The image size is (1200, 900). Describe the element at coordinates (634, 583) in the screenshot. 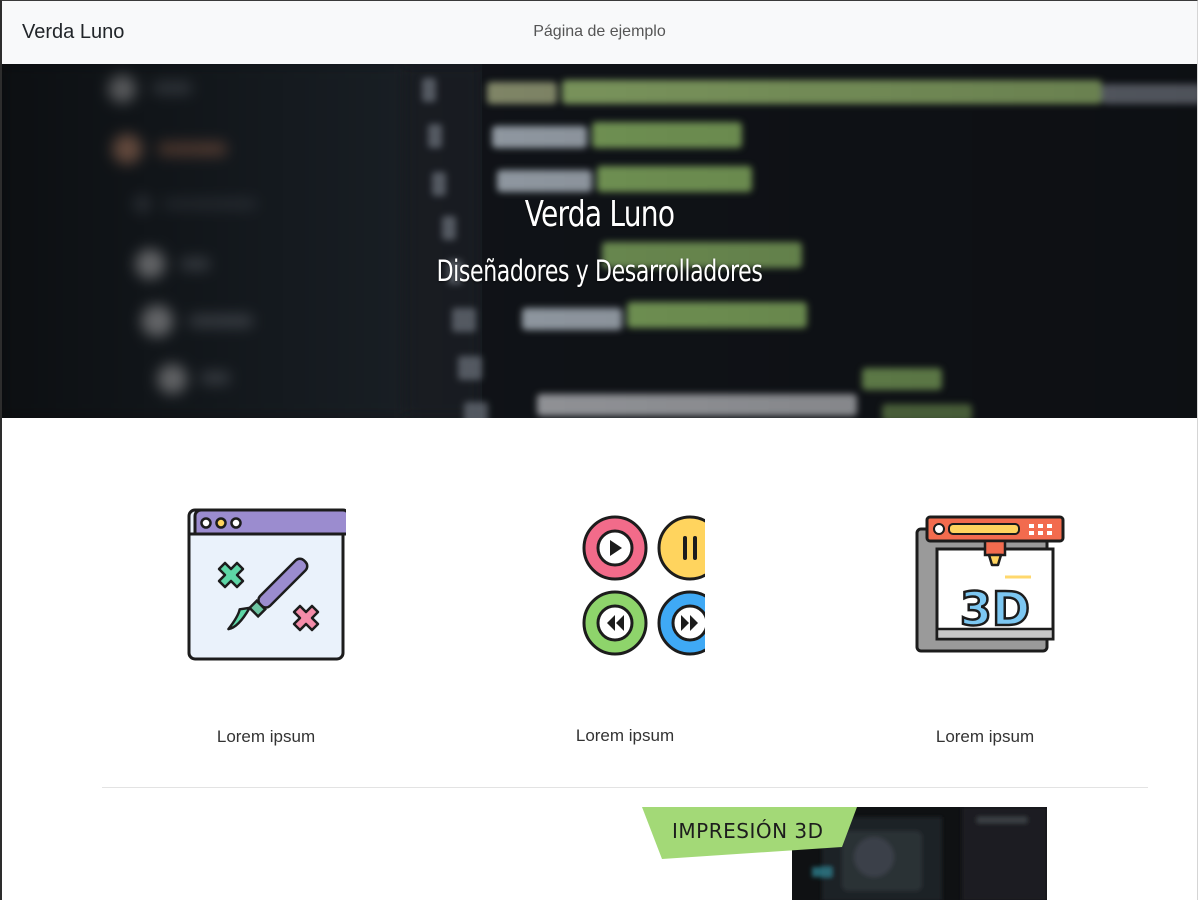

I see `media-controls-icon` at that location.